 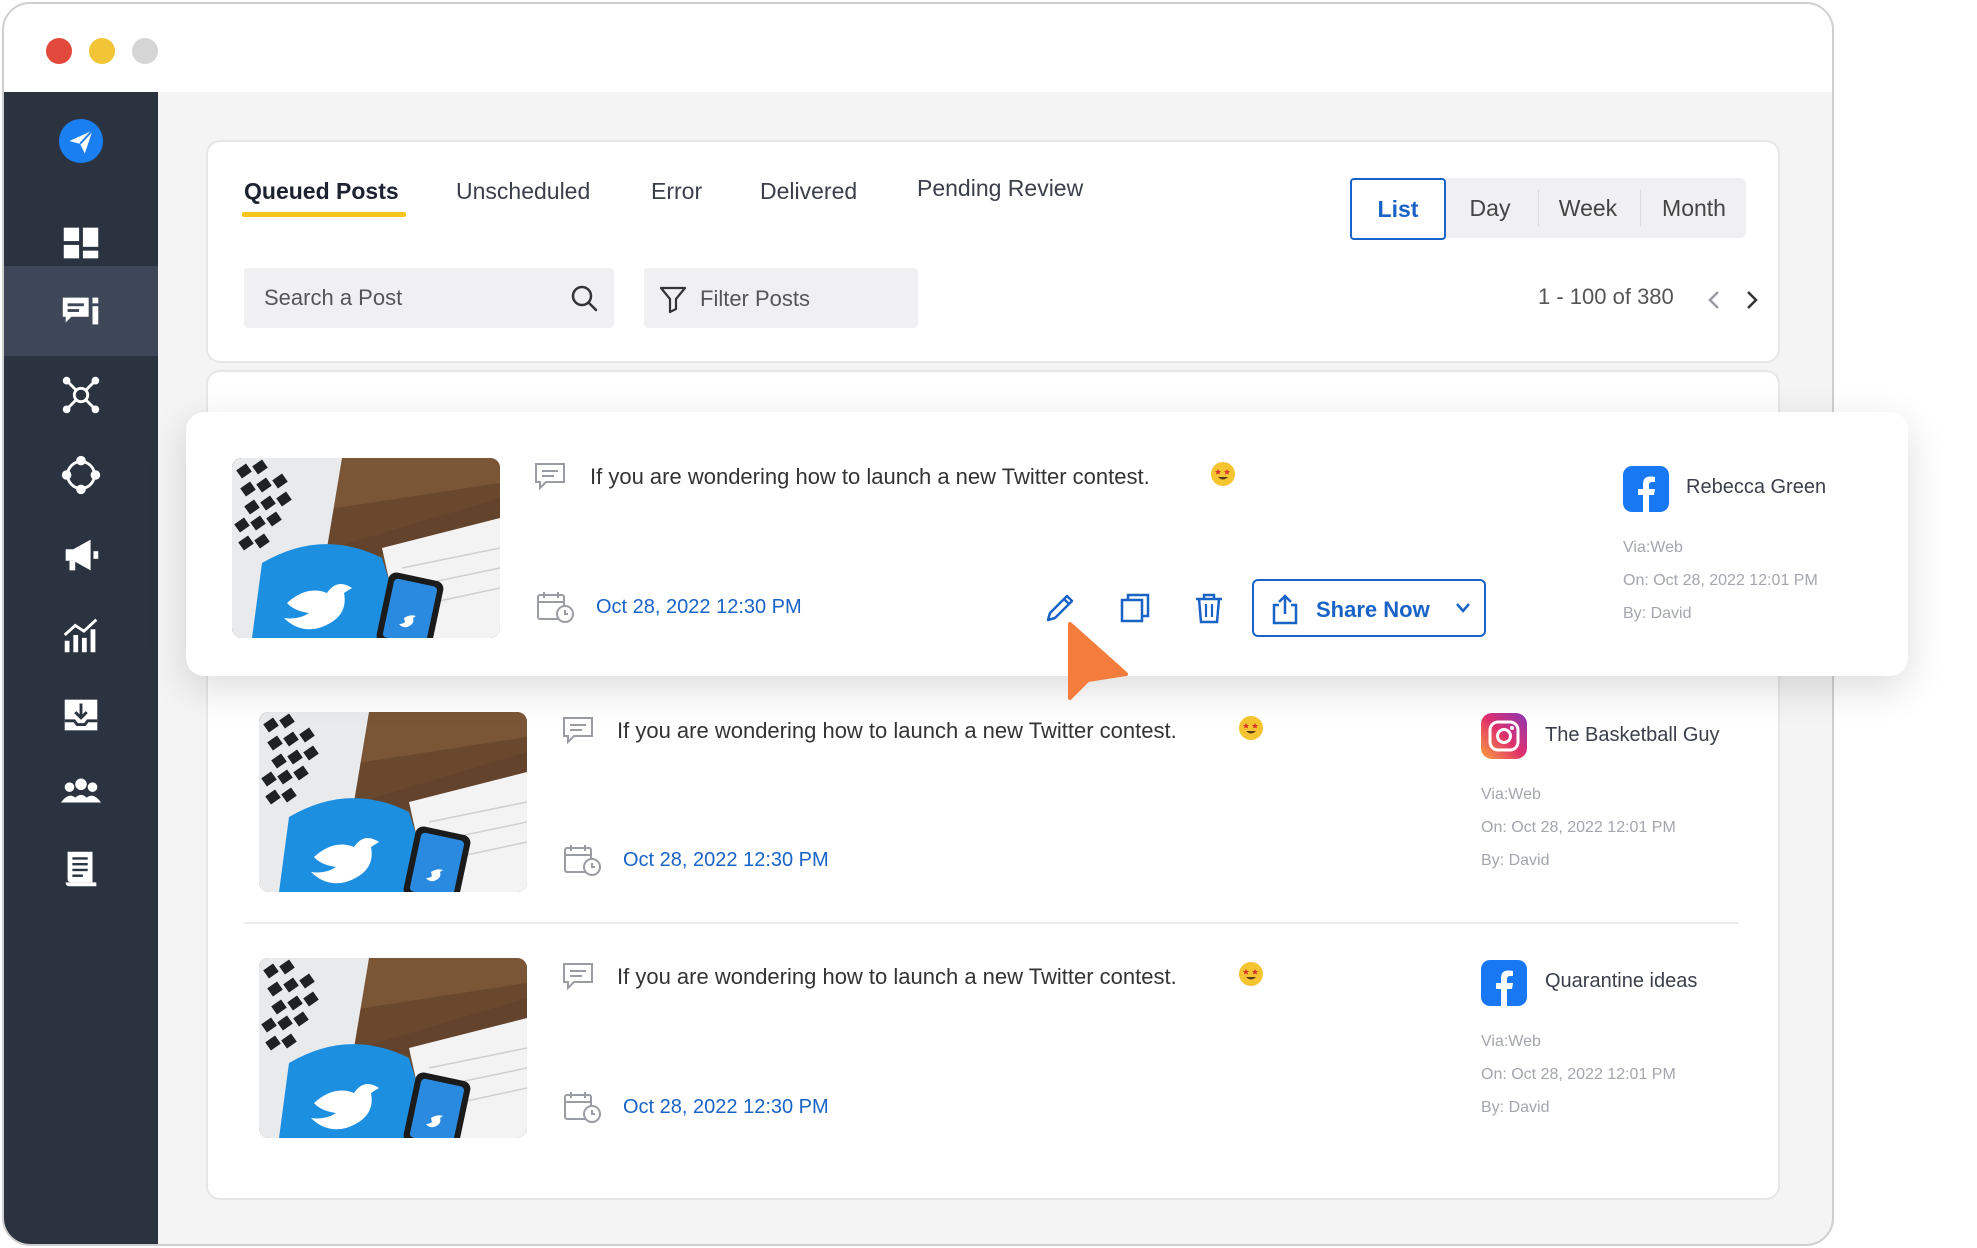 I want to click on duplicate-copy-icon, so click(x=1135, y=608).